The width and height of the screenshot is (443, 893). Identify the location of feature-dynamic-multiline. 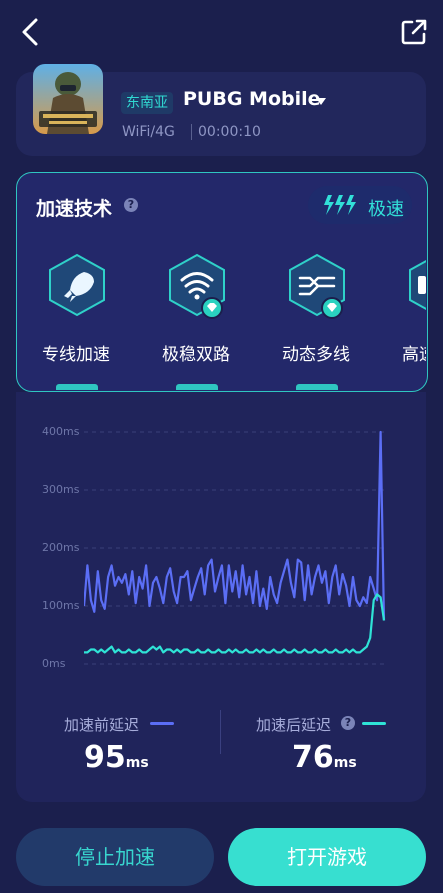
(319, 292).